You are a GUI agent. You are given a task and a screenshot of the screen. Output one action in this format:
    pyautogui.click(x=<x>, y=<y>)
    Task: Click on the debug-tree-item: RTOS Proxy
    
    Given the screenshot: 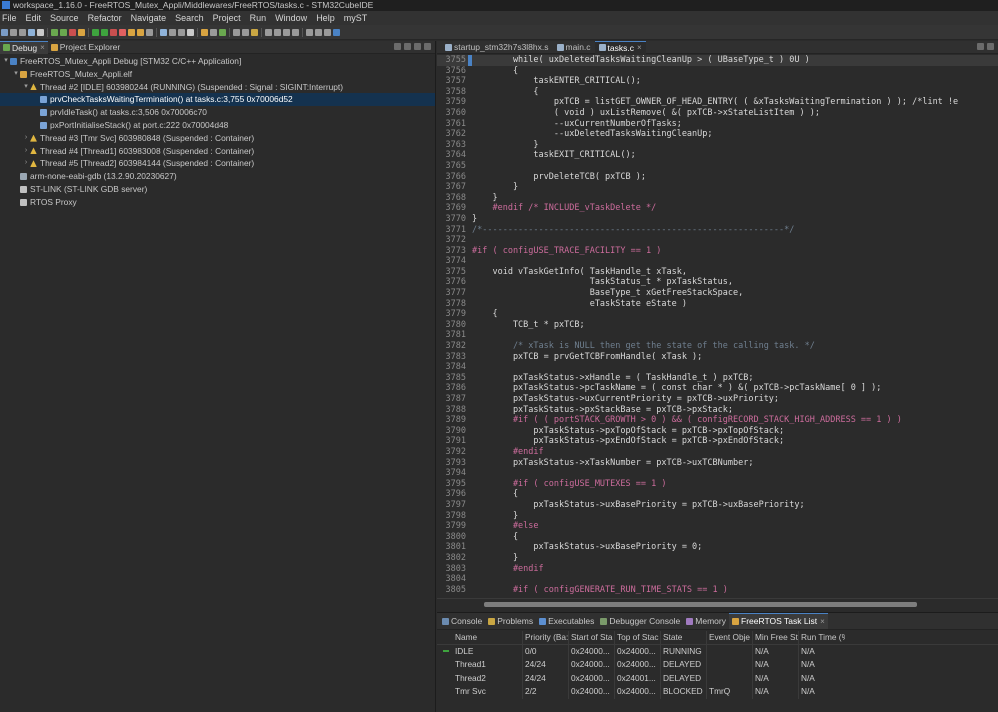 What is the action you would take?
    pyautogui.click(x=217, y=202)
    